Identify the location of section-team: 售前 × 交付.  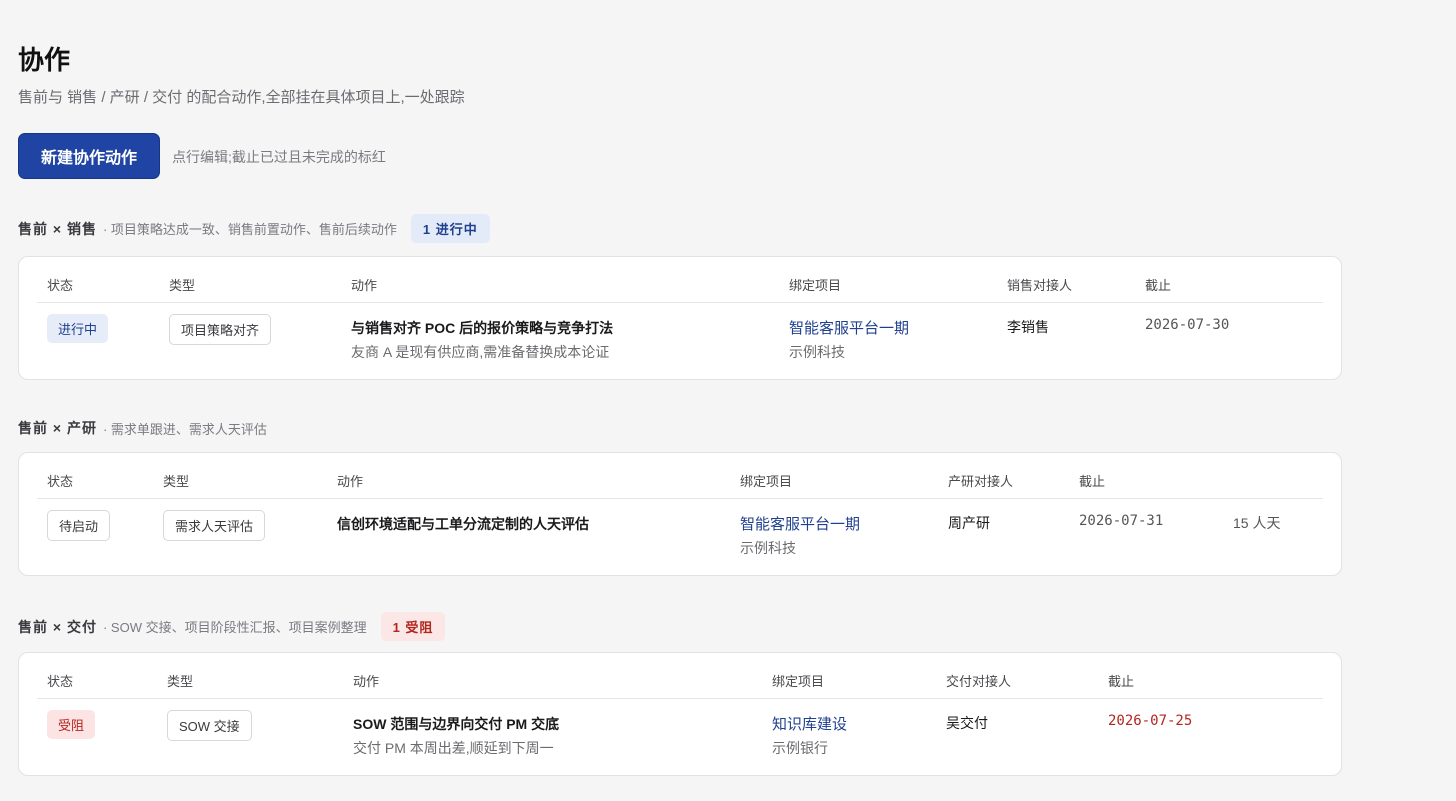
(57, 626).